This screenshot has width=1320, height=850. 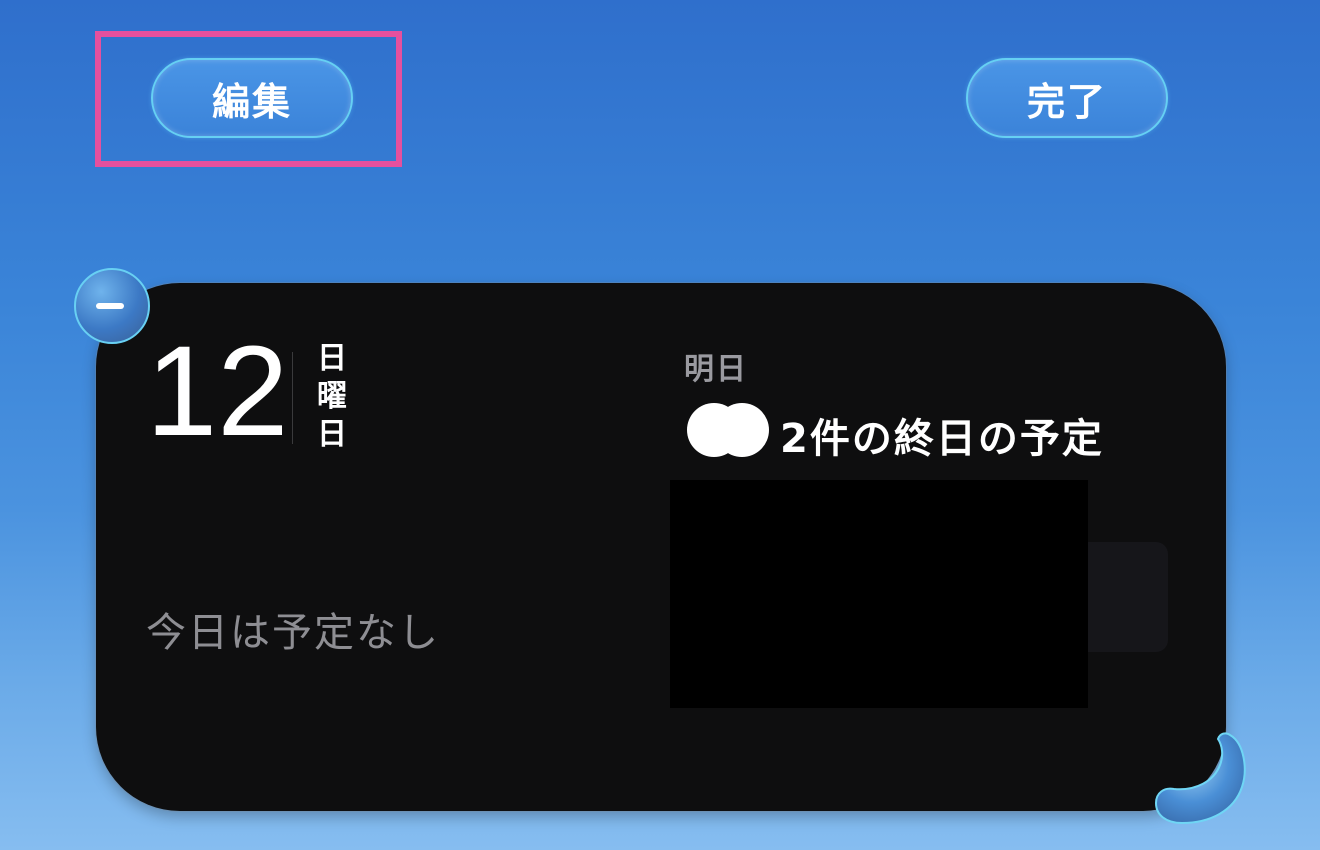 I want to click on remove-widget-button, so click(x=112, y=306).